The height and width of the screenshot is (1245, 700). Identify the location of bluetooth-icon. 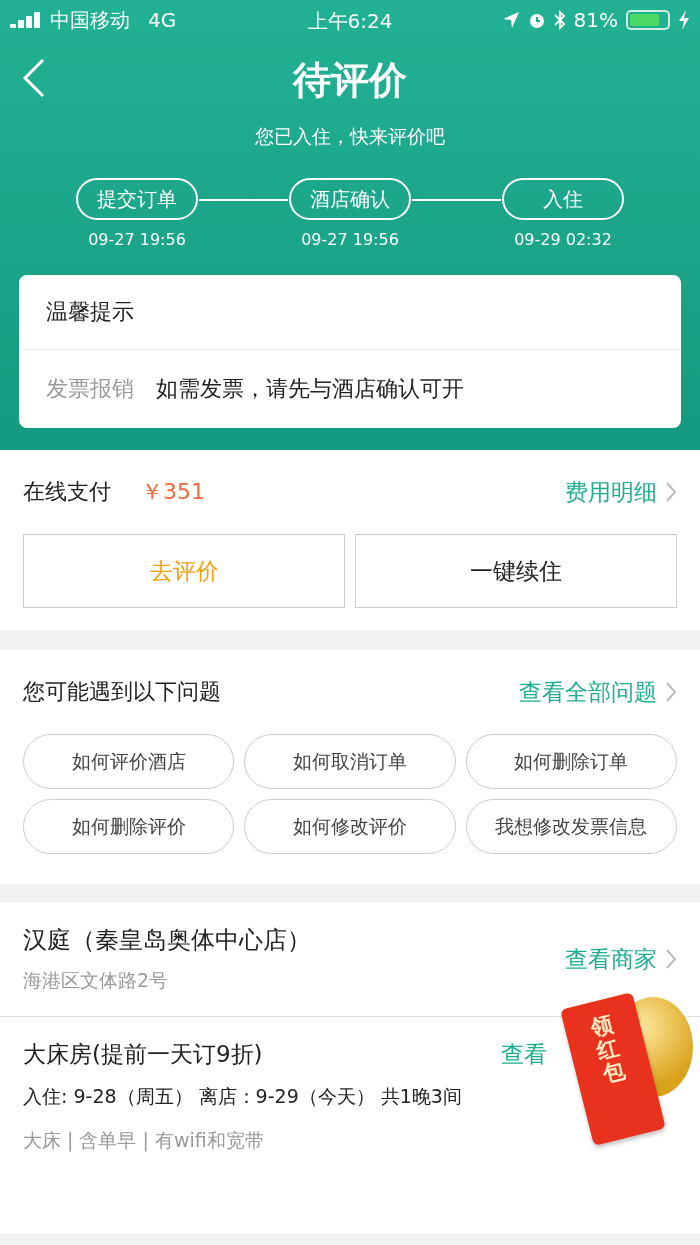
(559, 20).